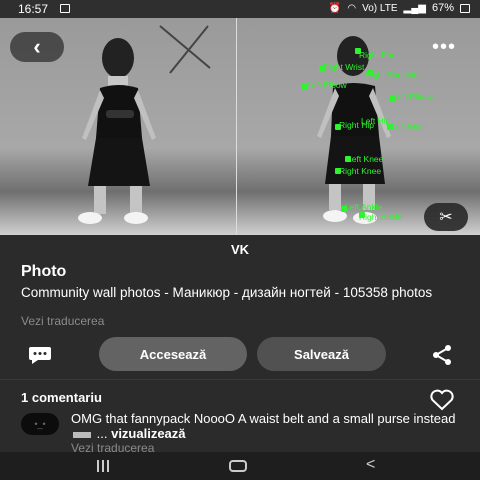 Image resolution: width=480 pixels, height=480 pixels. I want to click on avatar: •_•, so click(40, 424).